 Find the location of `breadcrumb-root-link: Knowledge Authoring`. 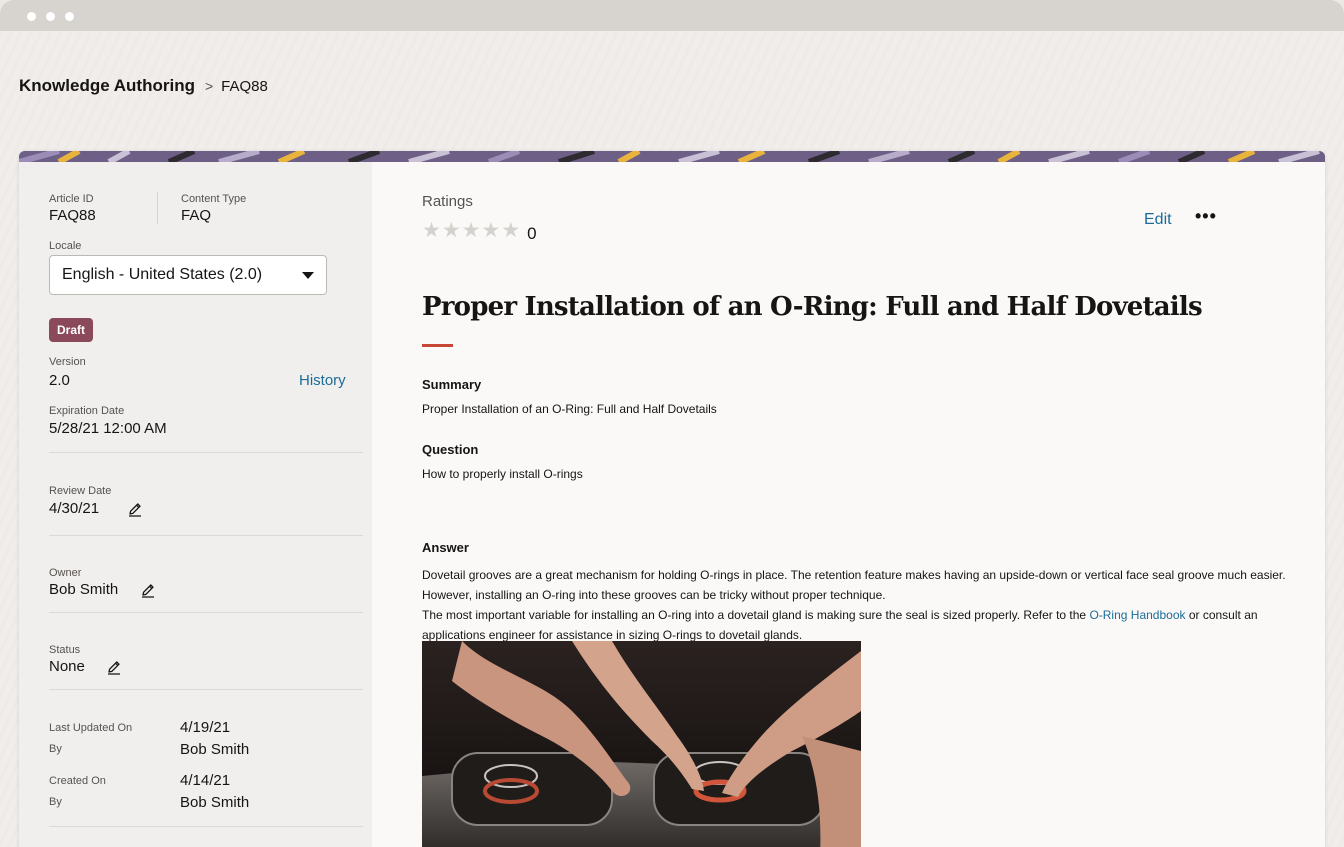

breadcrumb-root-link: Knowledge Authoring is located at coordinates (107, 86).